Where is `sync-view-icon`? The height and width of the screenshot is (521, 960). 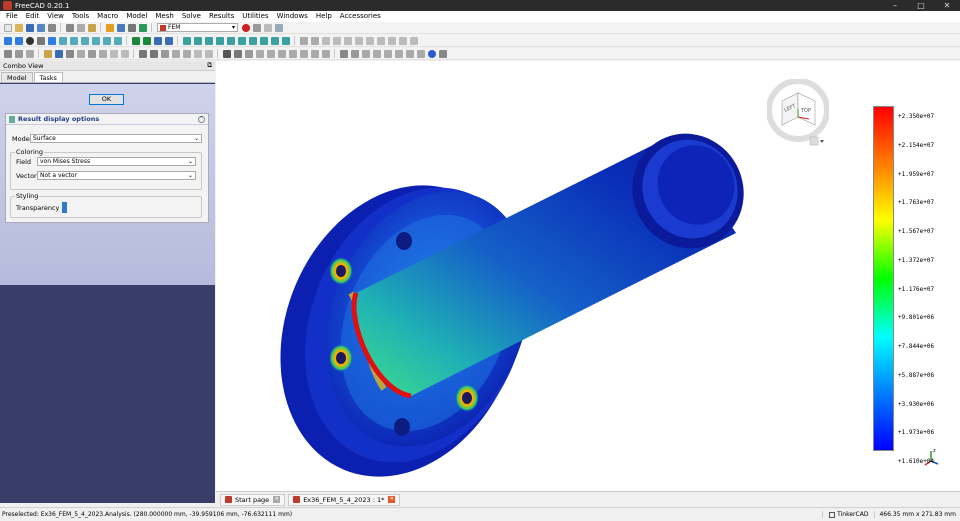
sync-view-icon is located at coordinates (157, 40).